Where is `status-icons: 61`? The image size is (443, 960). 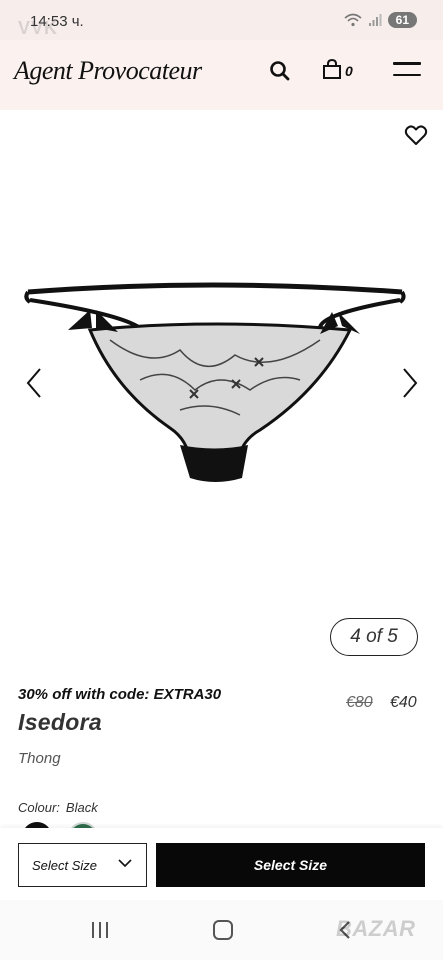 status-icons: 61 is located at coordinates (380, 20).